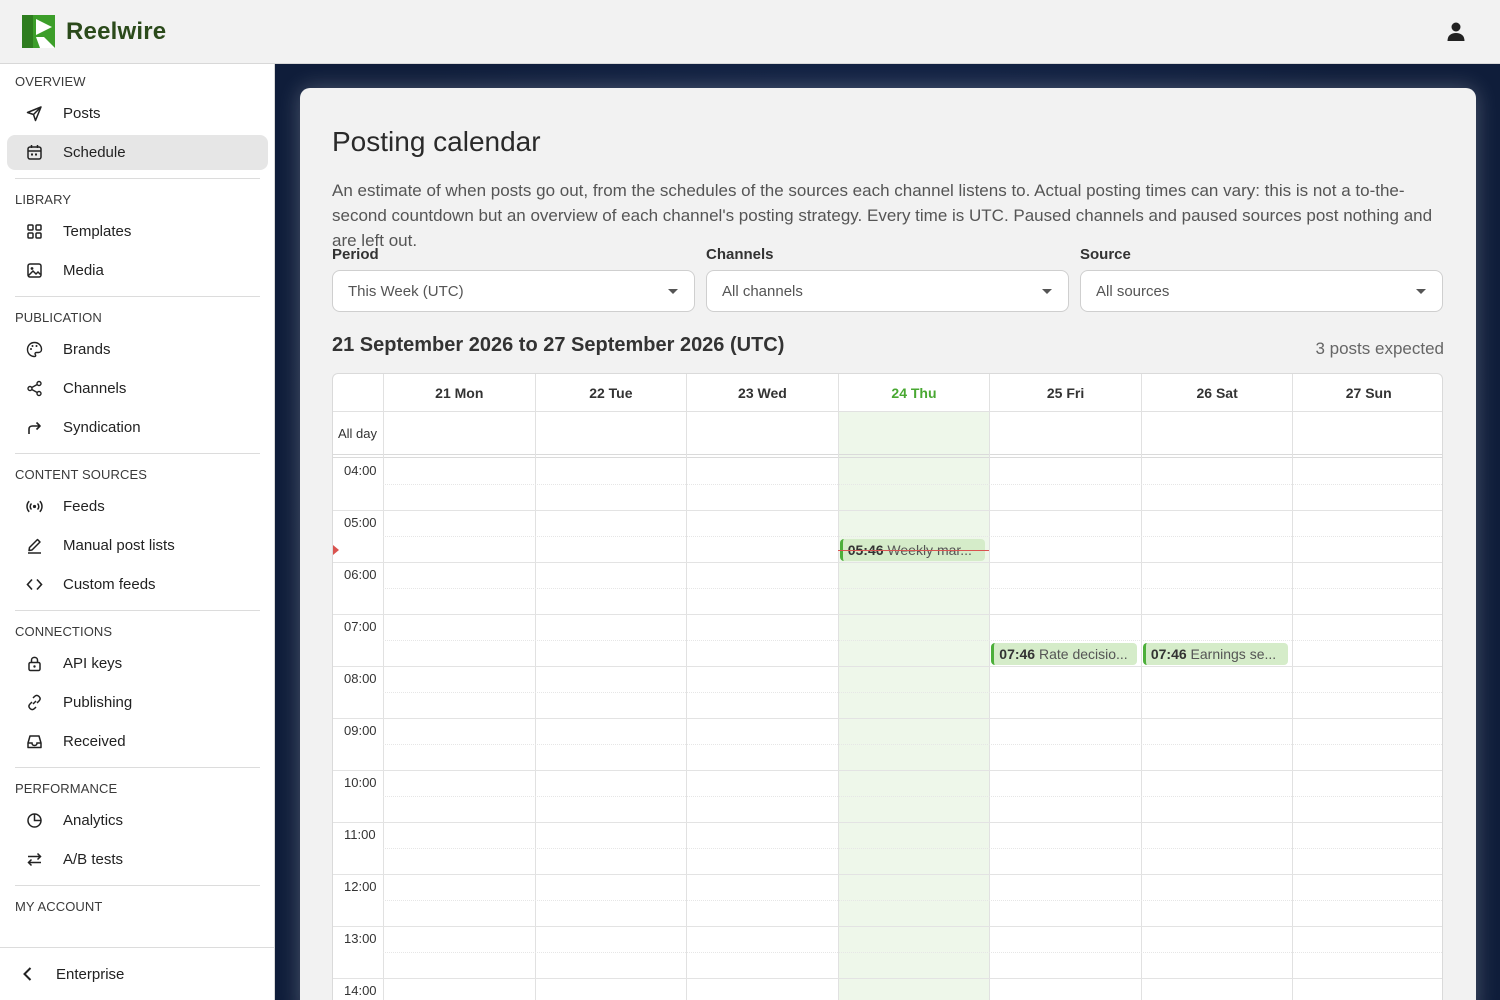 This screenshot has height=1000, width=1500. What do you see at coordinates (1456, 32) in the screenshot?
I see `user-account-icon` at bounding box center [1456, 32].